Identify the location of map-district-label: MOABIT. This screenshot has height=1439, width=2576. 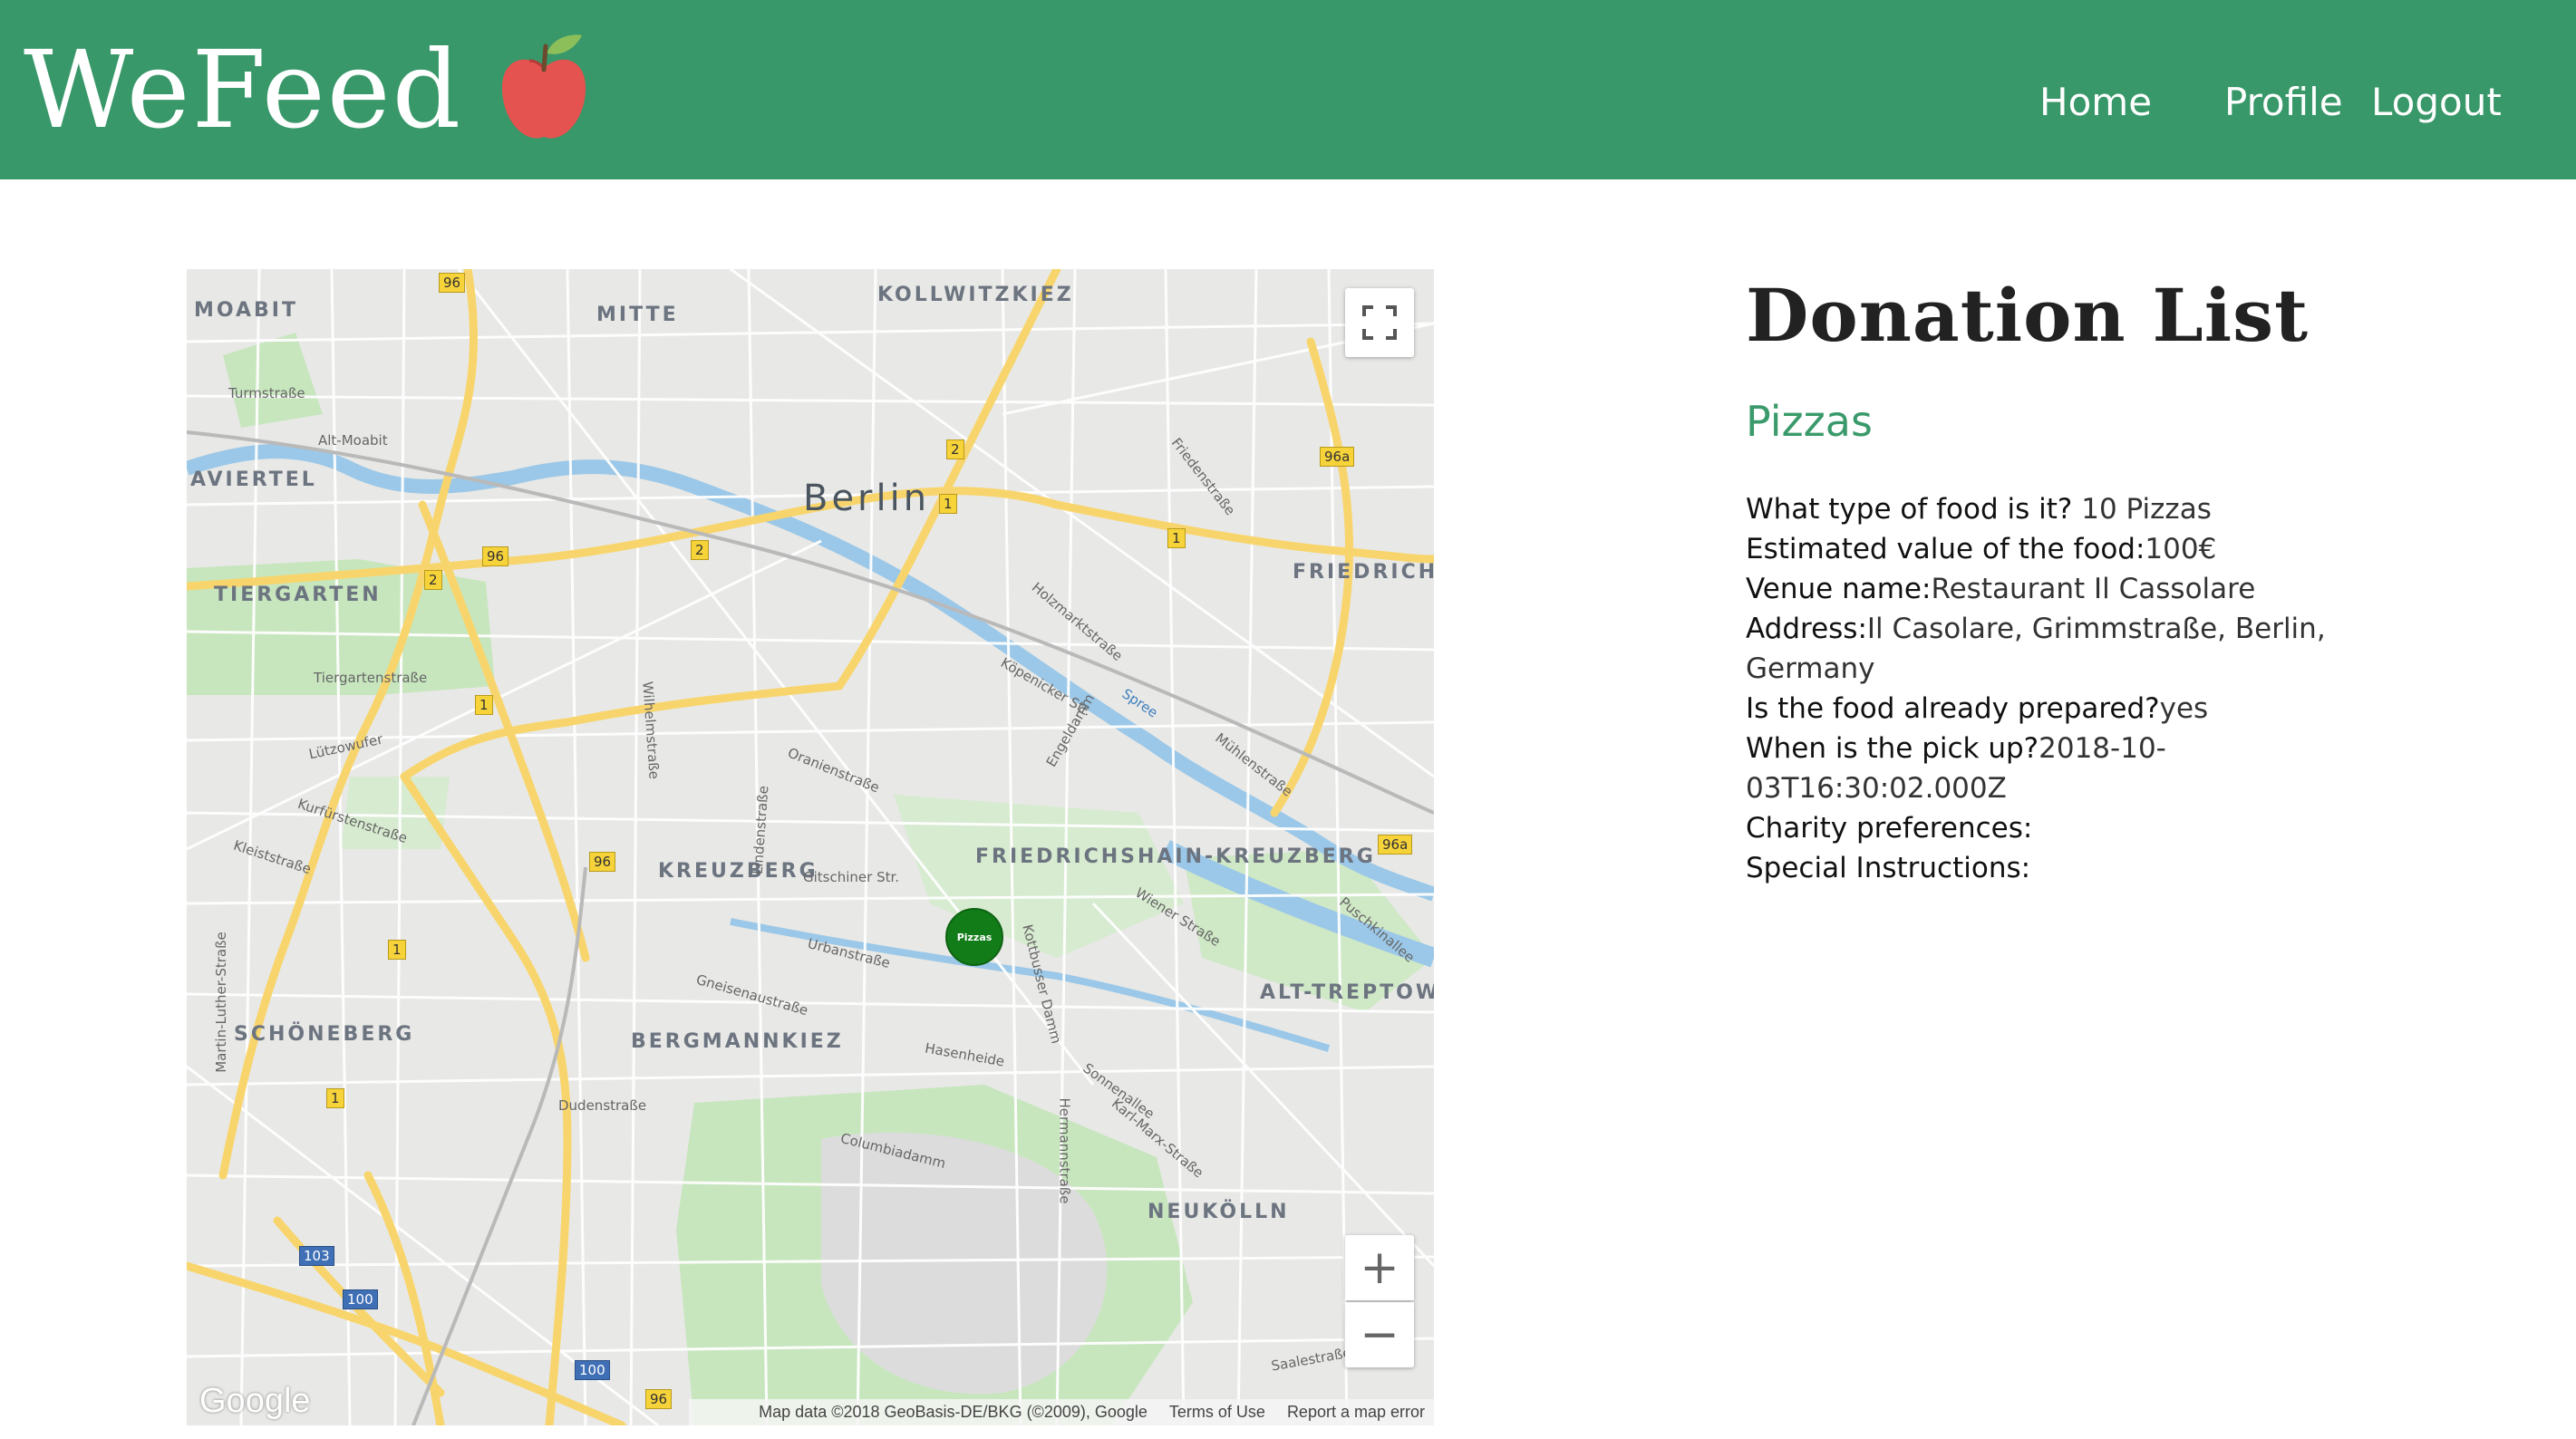
(246, 311).